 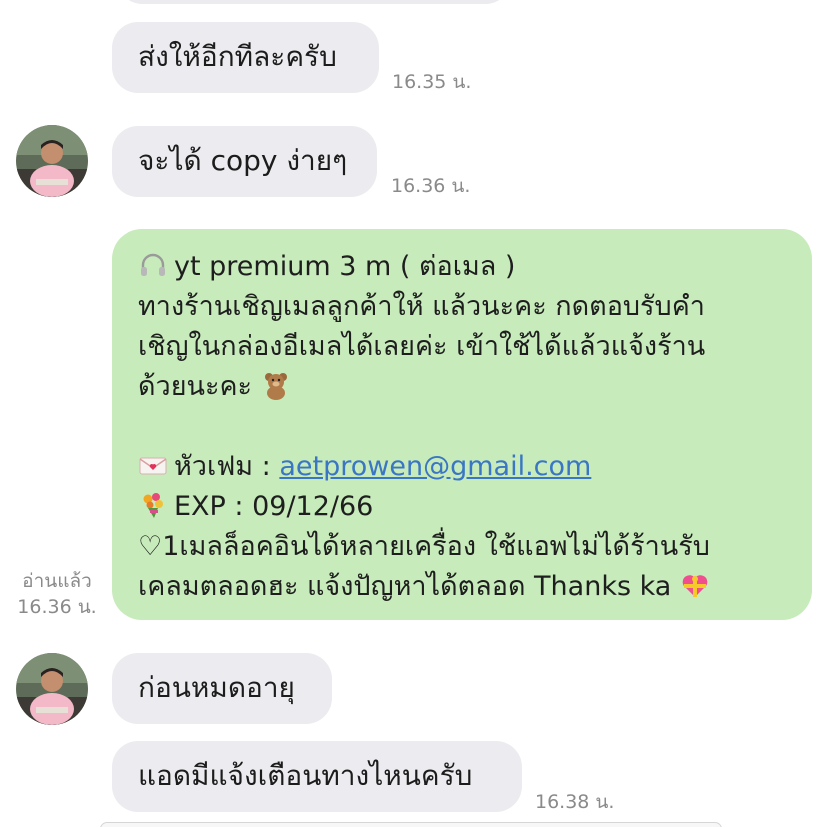 What do you see at coordinates (695, 585) in the screenshot?
I see `heart-ribbon-icon` at bounding box center [695, 585].